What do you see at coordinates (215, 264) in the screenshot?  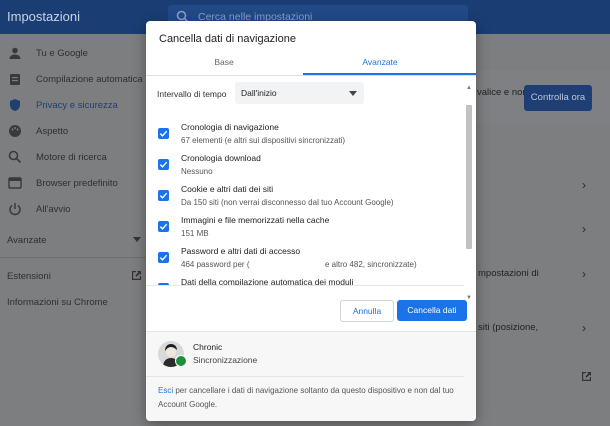 I see `item-subtitle-left: 464 password per (` at bounding box center [215, 264].